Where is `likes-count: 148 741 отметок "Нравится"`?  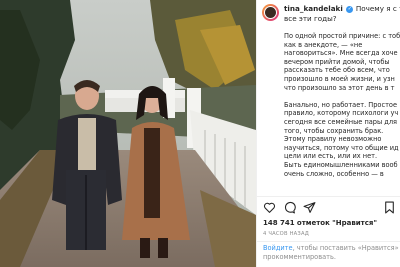
likes-count: 148 741 отметок "Нравится" is located at coordinates (320, 223).